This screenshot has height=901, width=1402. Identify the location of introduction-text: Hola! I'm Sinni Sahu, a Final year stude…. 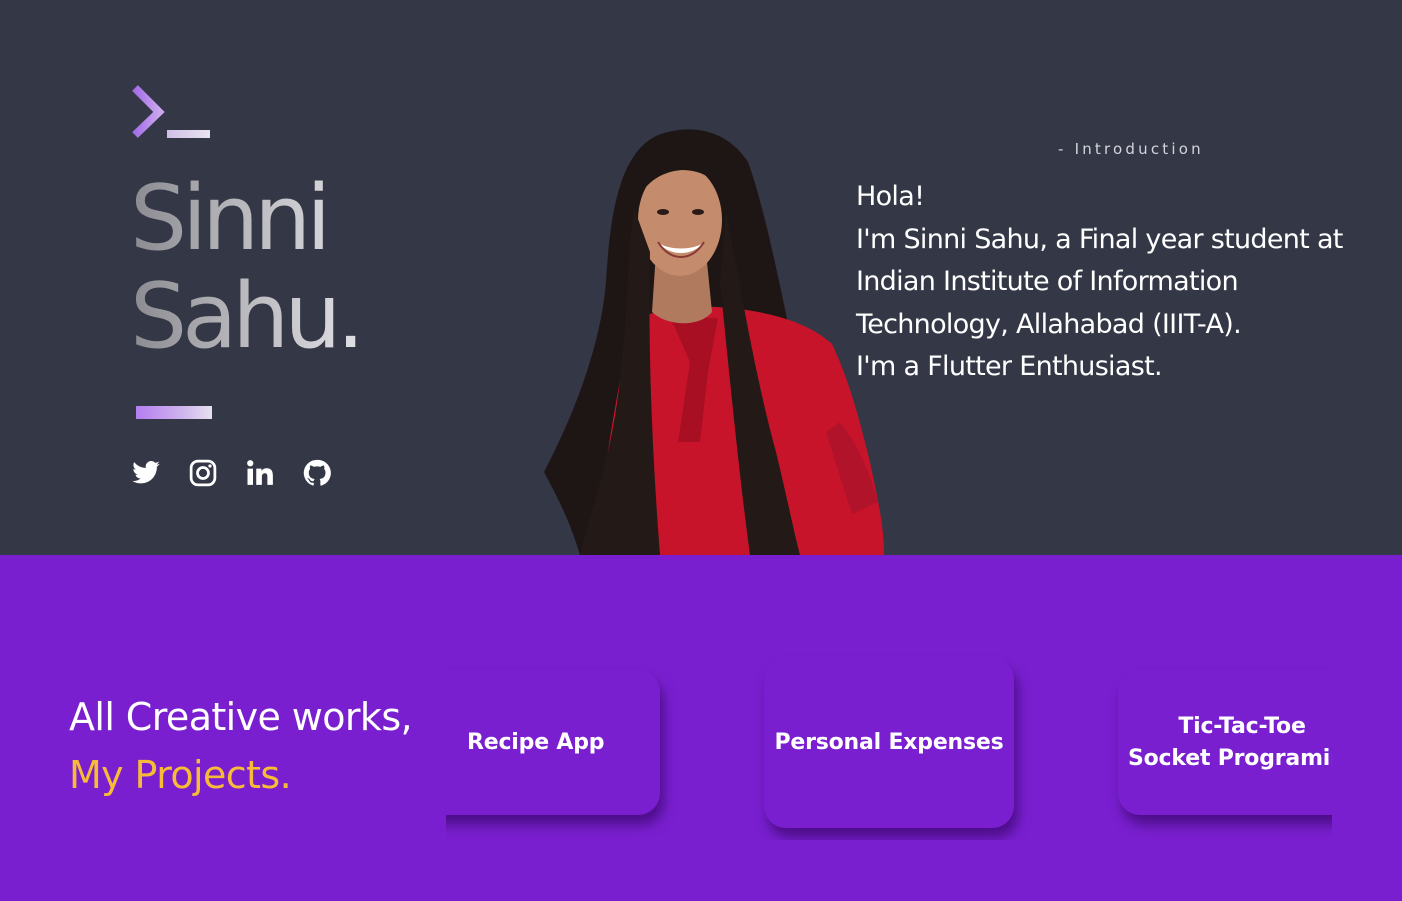
(1126, 282).